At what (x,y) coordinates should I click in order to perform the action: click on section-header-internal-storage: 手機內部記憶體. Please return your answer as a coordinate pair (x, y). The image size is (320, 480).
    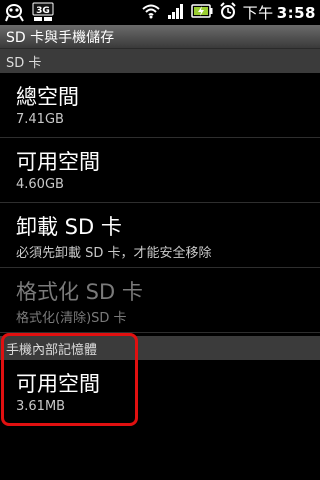
    Looking at the image, I should click on (160, 348).